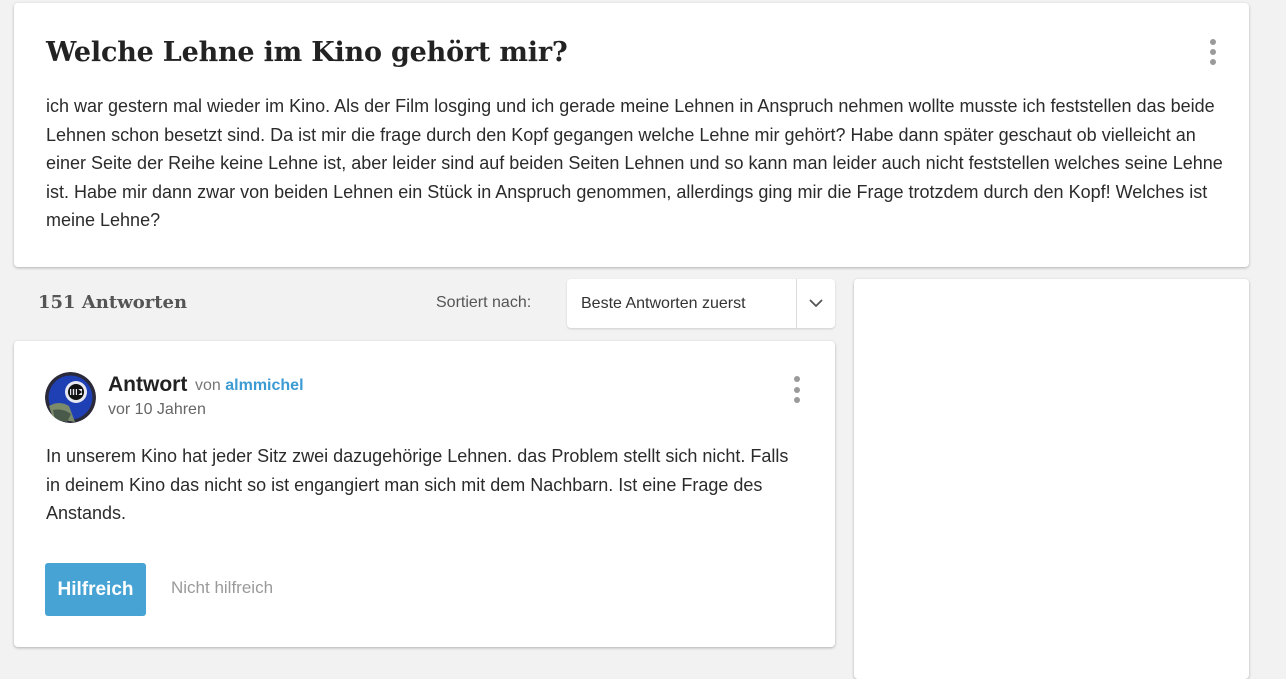 The width and height of the screenshot is (1286, 679). I want to click on sort-dropdown: Beste Antworten zuerst, so click(701, 303).